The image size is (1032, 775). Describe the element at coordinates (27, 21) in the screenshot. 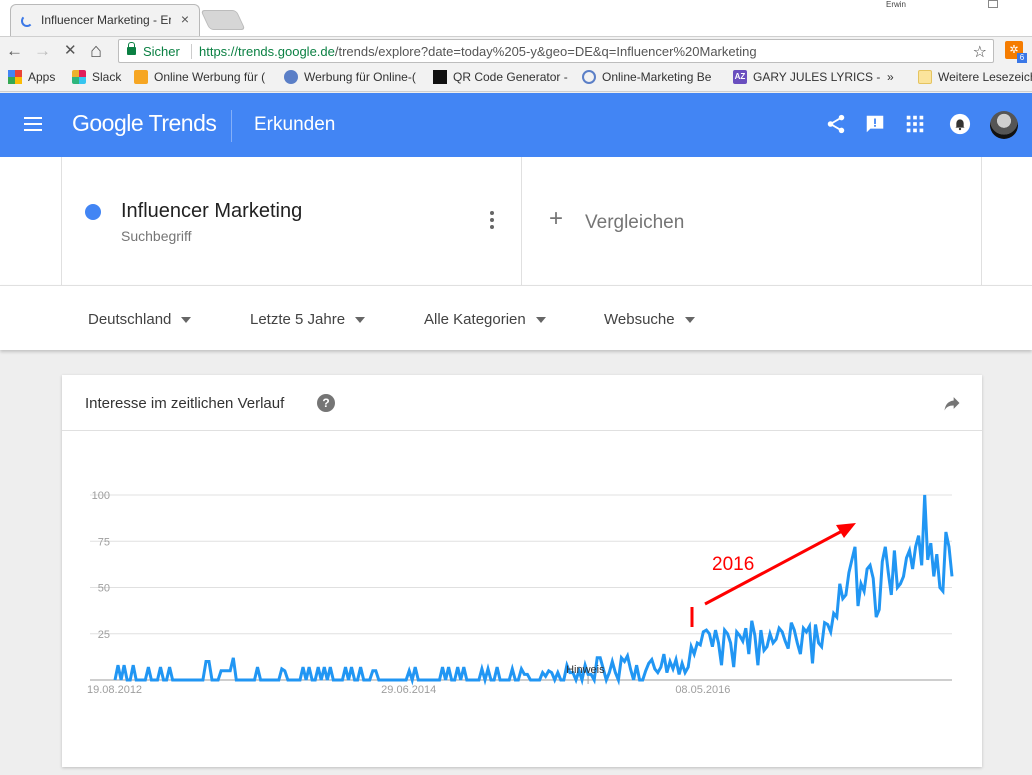

I see `loading-spinner-icon` at that location.